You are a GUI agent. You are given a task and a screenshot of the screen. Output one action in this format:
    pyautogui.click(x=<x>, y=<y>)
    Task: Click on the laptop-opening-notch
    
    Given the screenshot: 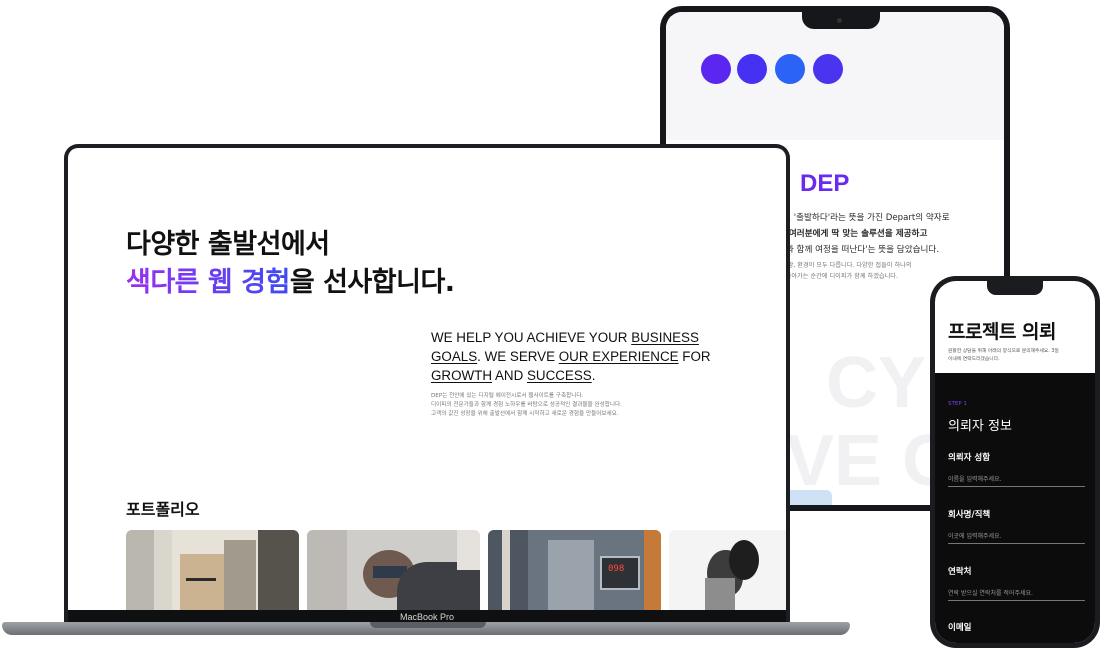 What is the action you would take?
    pyautogui.click(x=428, y=625)
    